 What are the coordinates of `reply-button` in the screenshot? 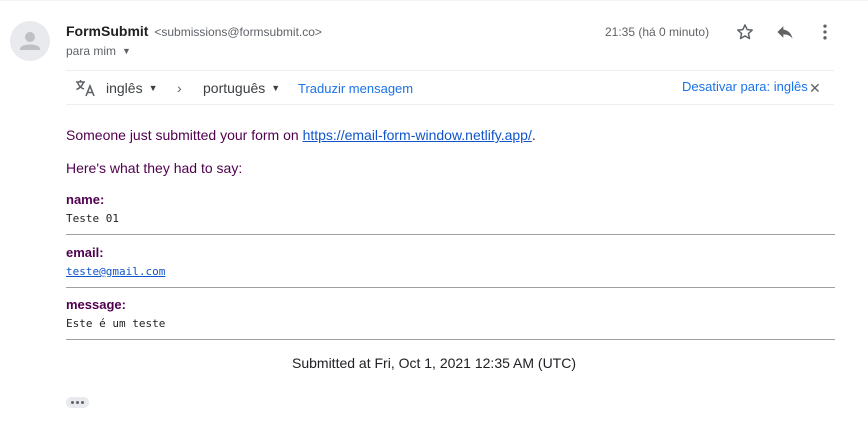 It's located at (785, 32).